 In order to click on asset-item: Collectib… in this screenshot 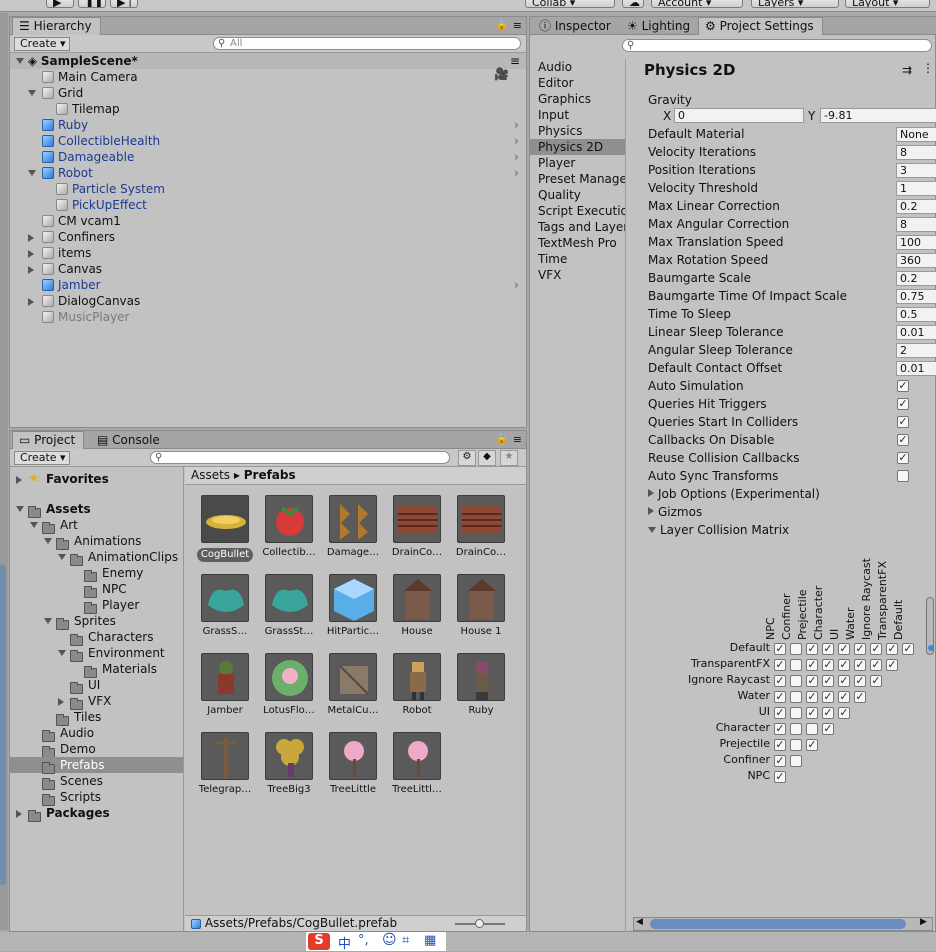, I will do `click(289, 527)`.